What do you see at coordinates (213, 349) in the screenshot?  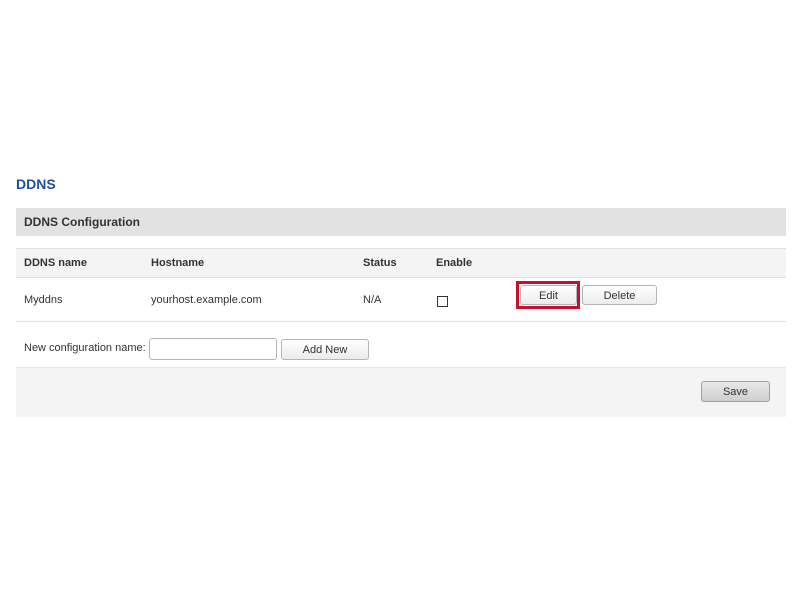 I see `new-config-name-input` at bounding box center [213, 349].